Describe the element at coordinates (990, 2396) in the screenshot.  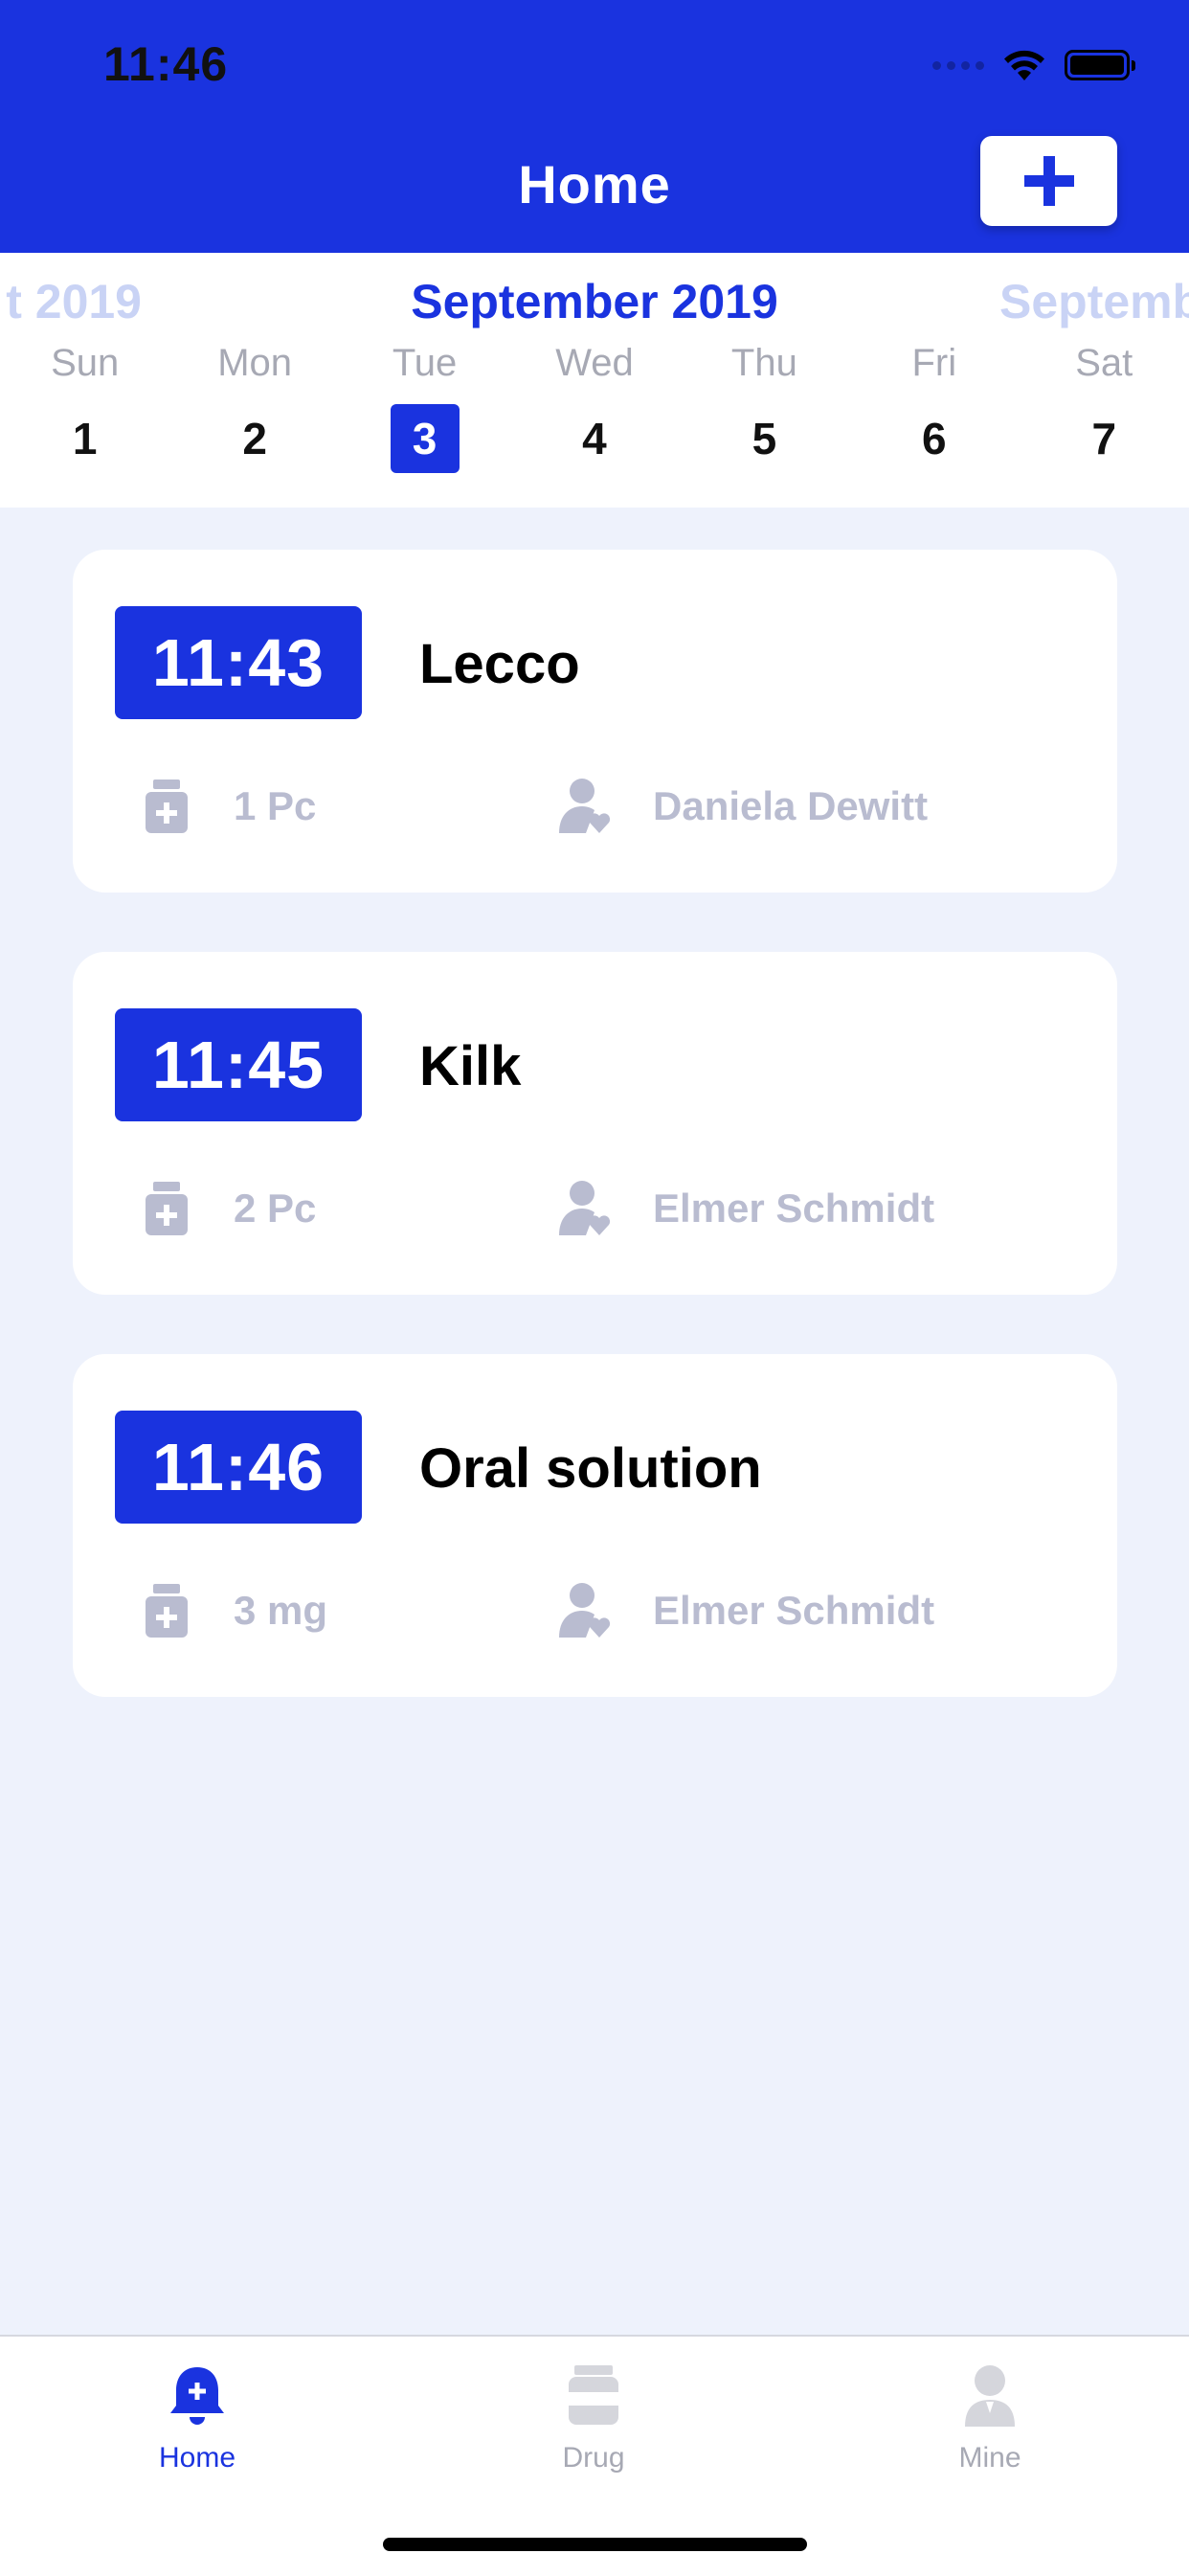
I see `person-icon` at that location.